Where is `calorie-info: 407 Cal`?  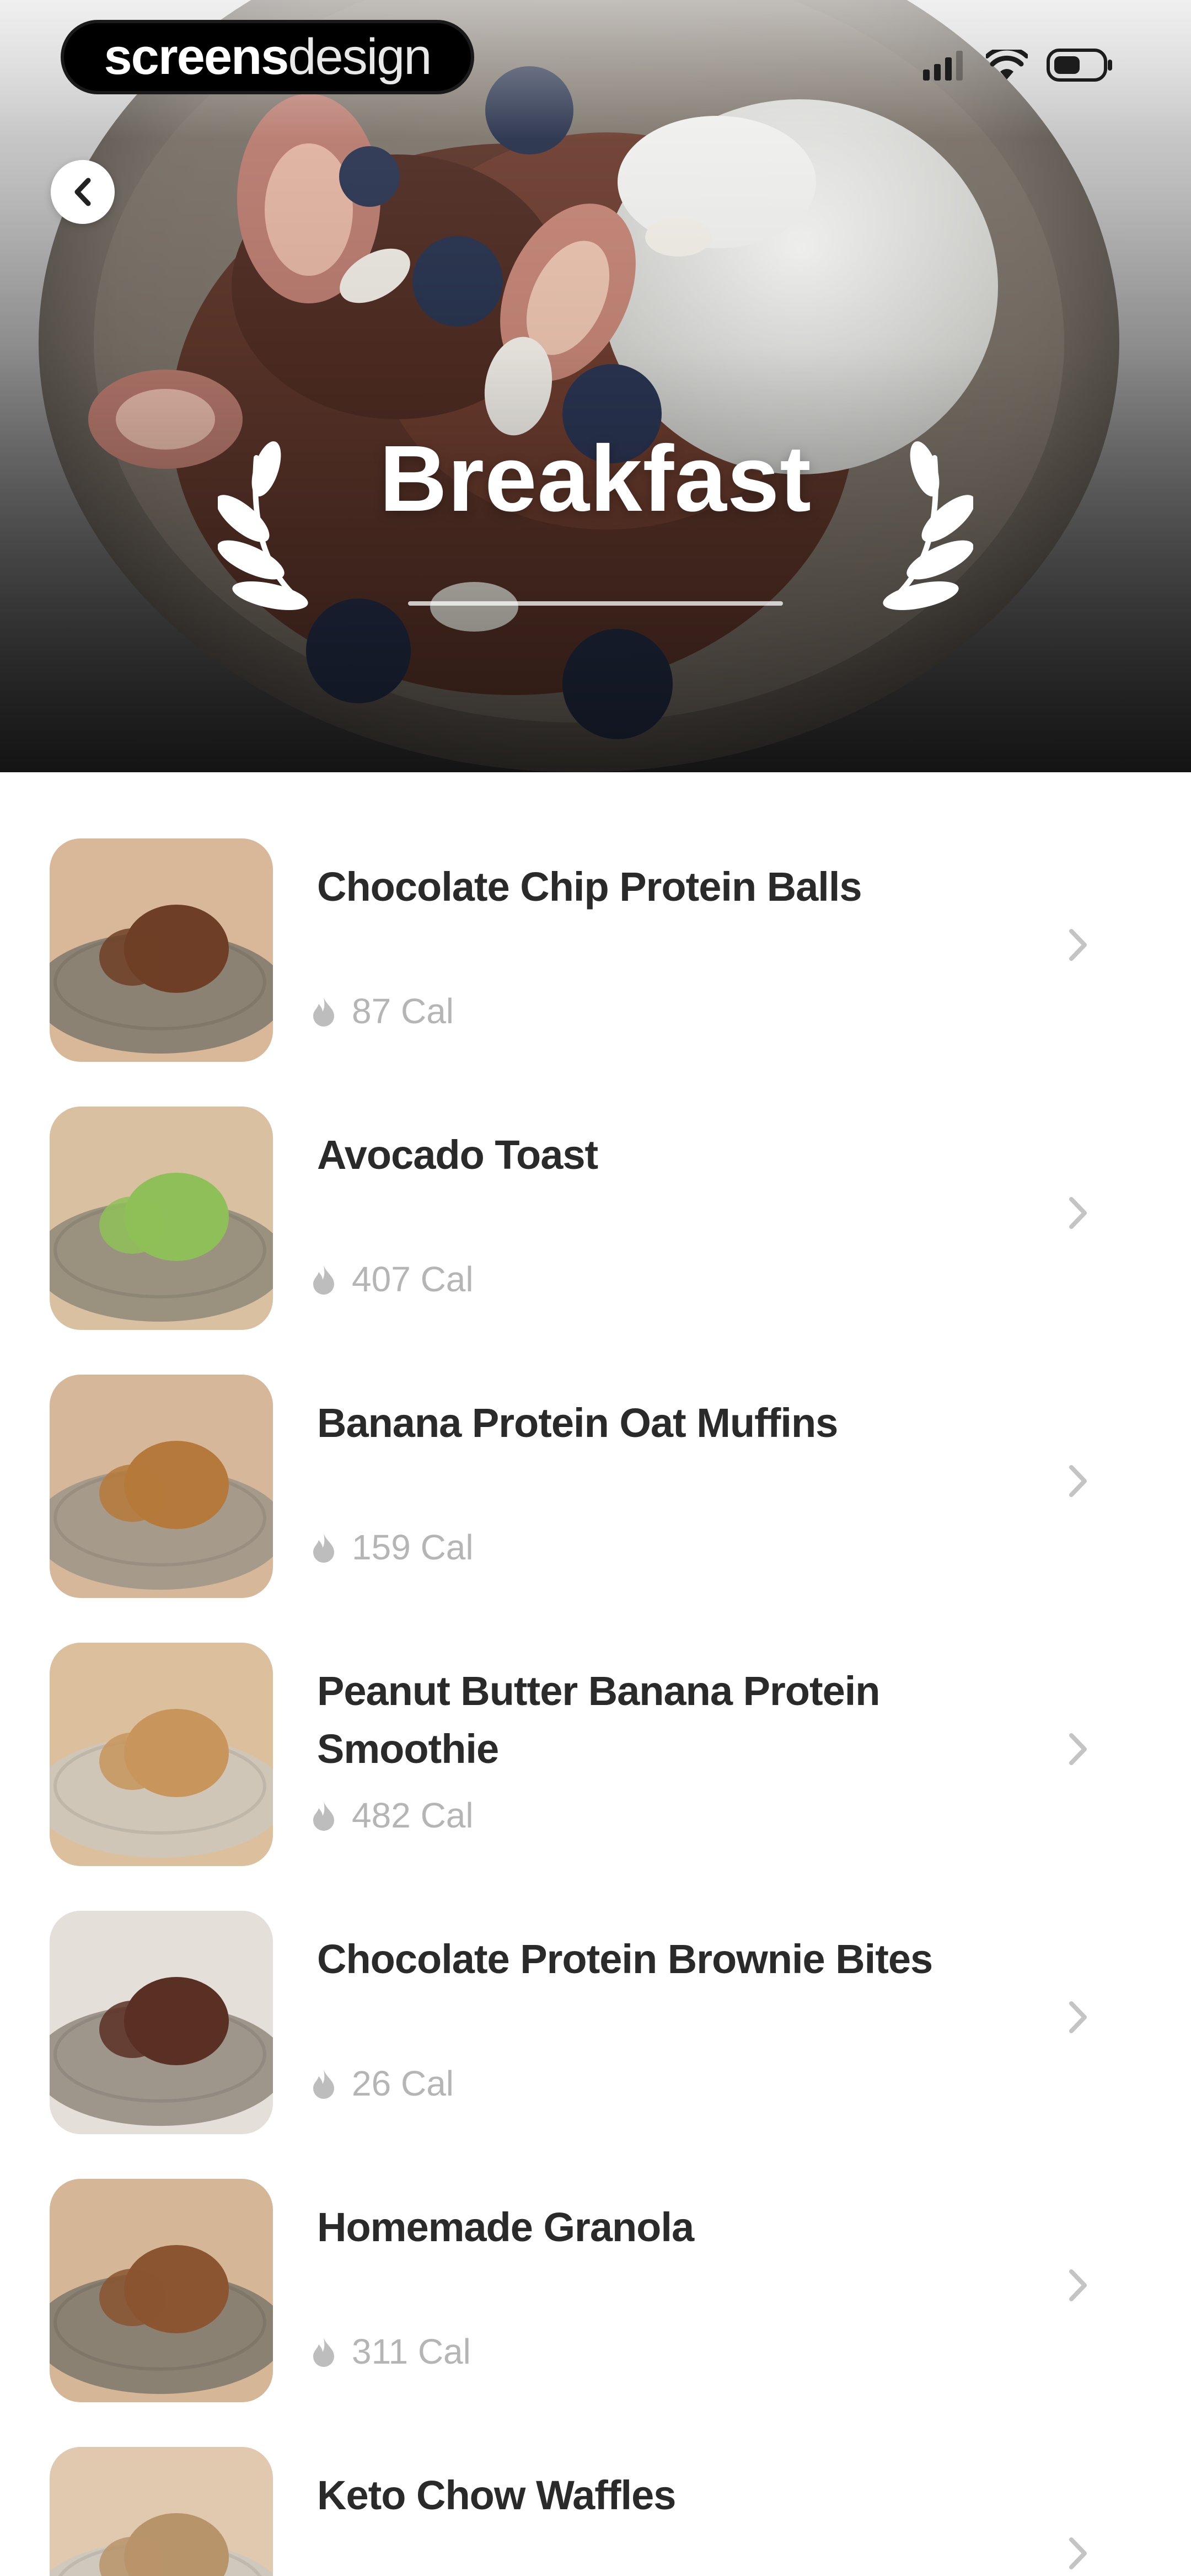
calorie-info: 407 Cal is located at coordinates (391, 1279).